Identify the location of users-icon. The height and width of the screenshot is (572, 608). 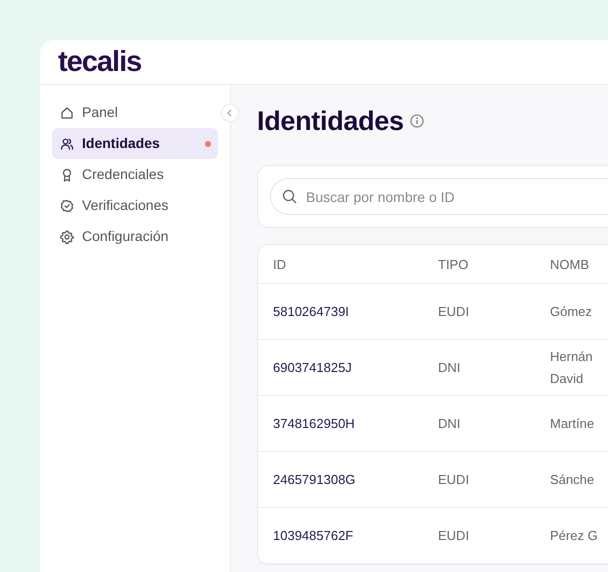
(67, 143).